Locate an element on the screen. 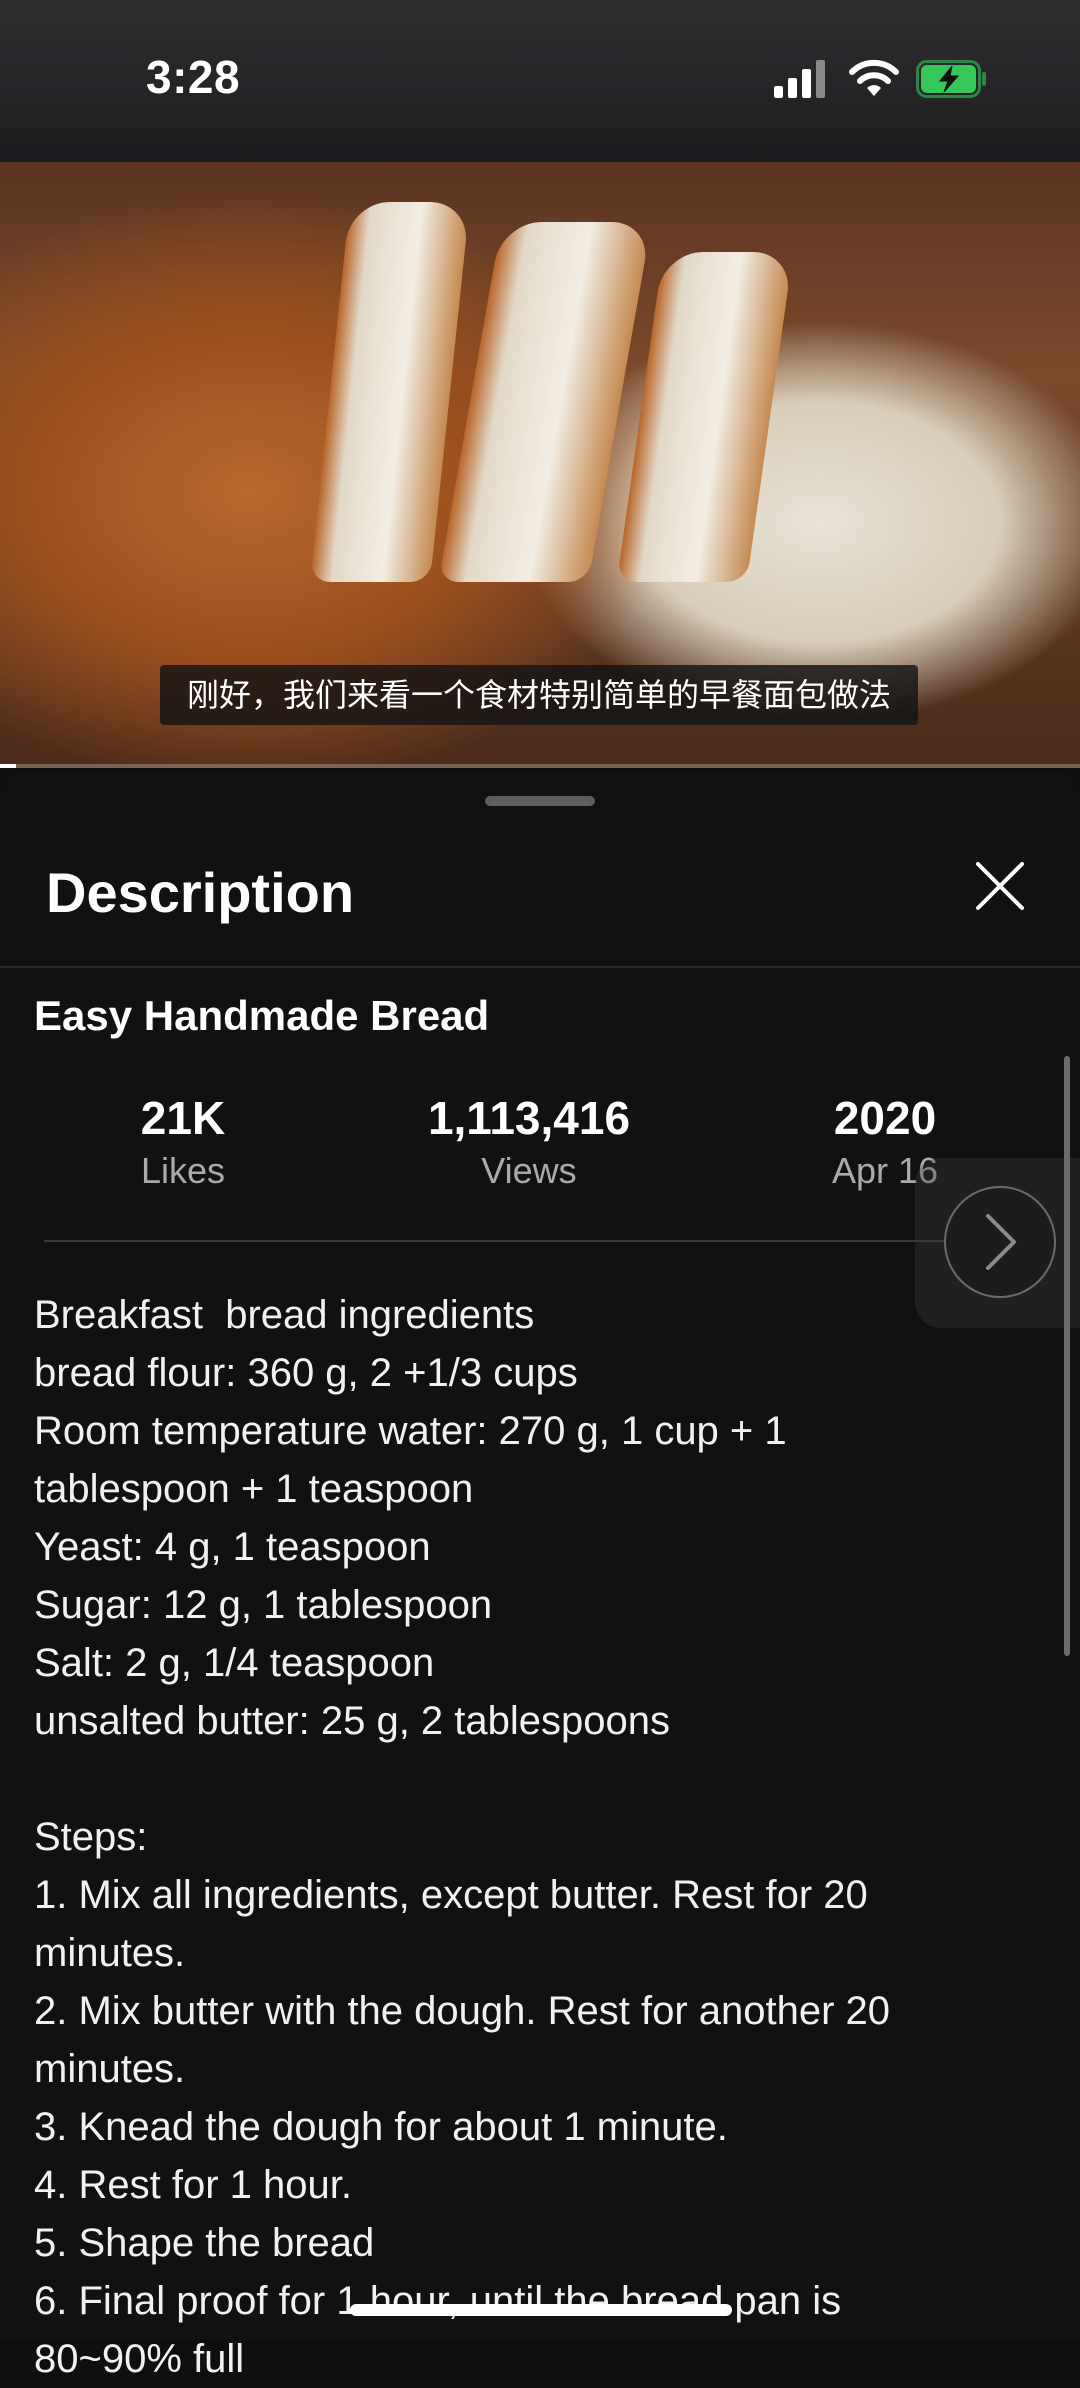  stats-divider is located at coordinates (540, 1241).